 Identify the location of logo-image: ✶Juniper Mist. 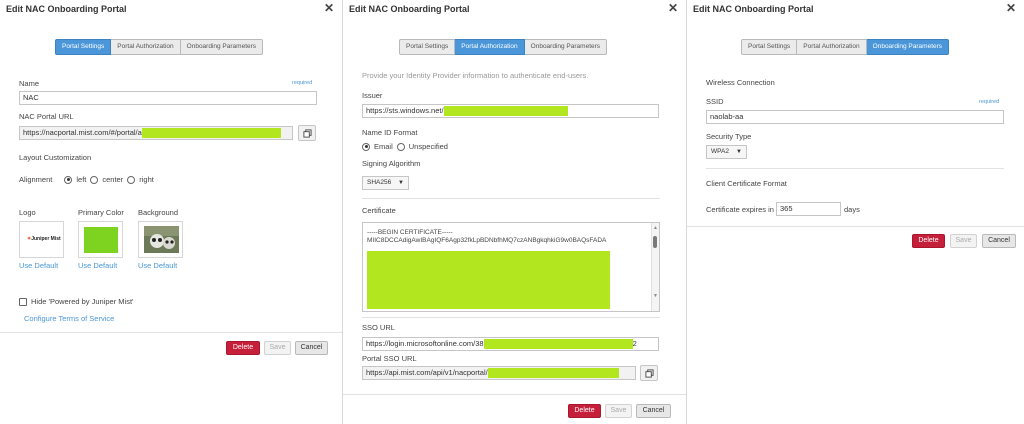
(44, 239).